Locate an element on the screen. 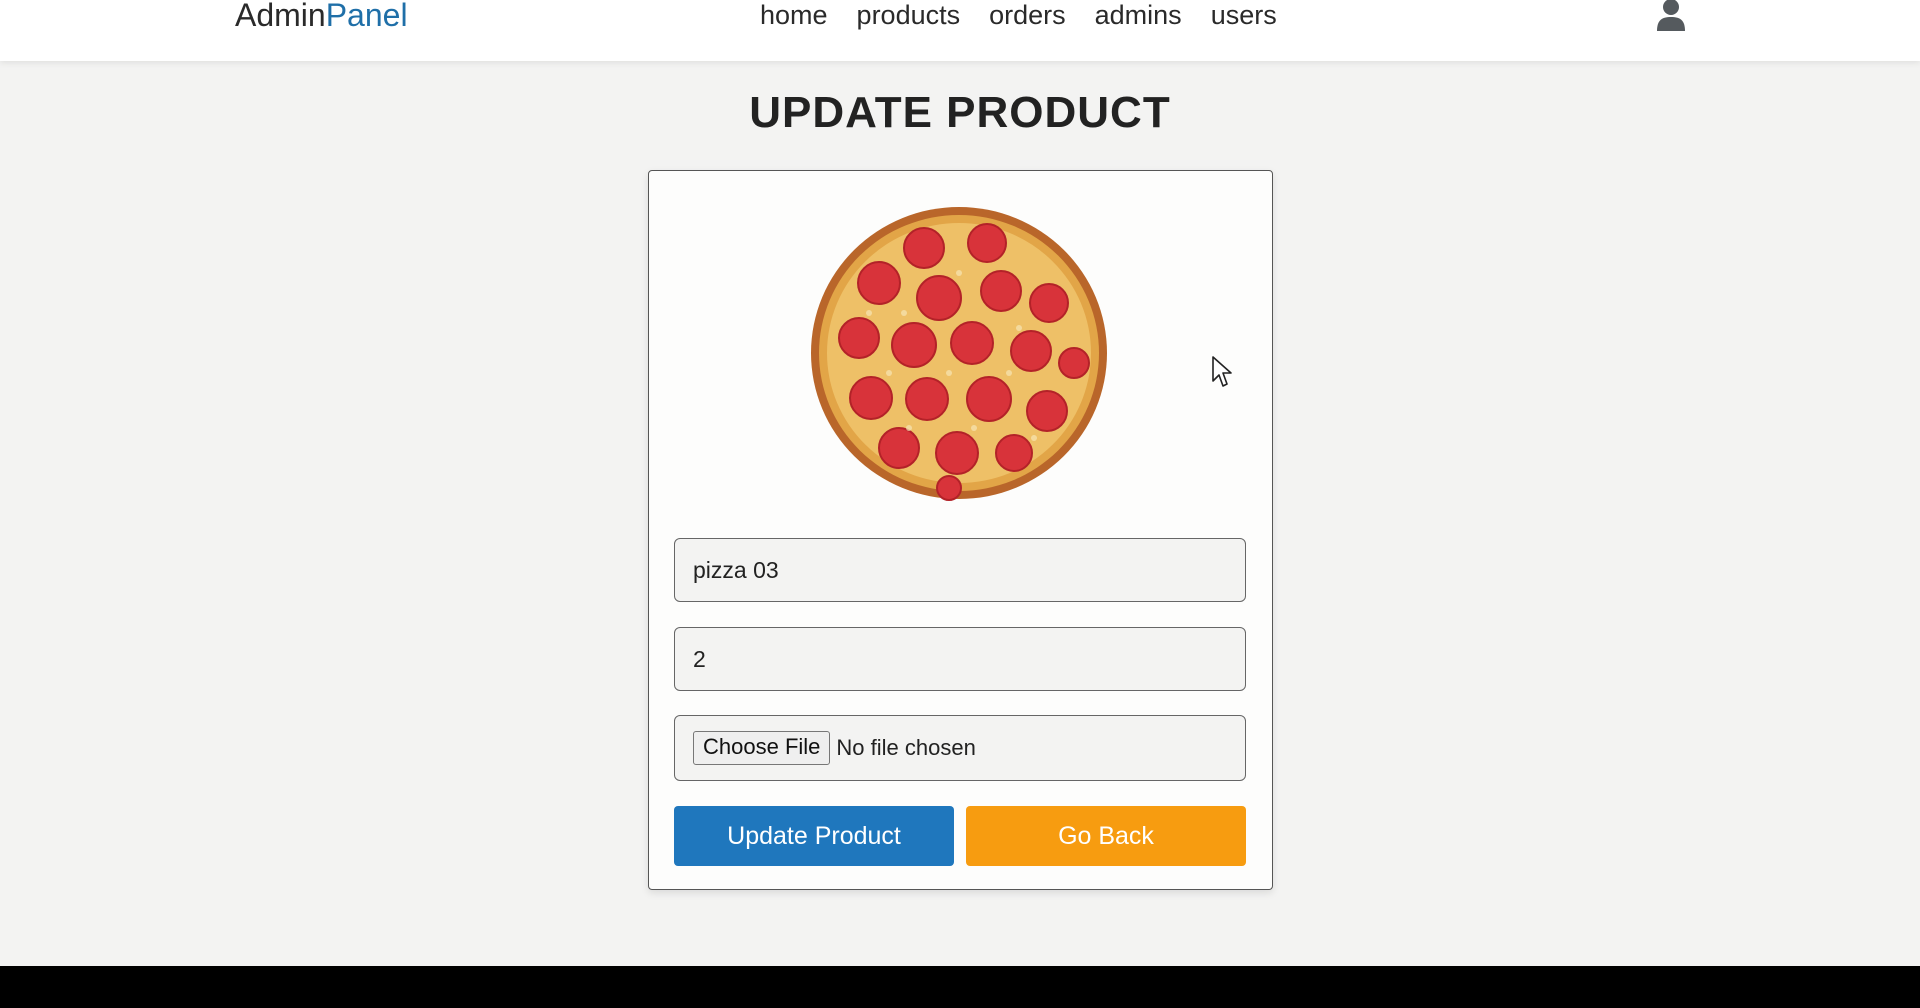 Image resolution: width=1920 pixels, height=1008 pixels. main-nav: home products orders admins users is located at coordinates (1018, 16).